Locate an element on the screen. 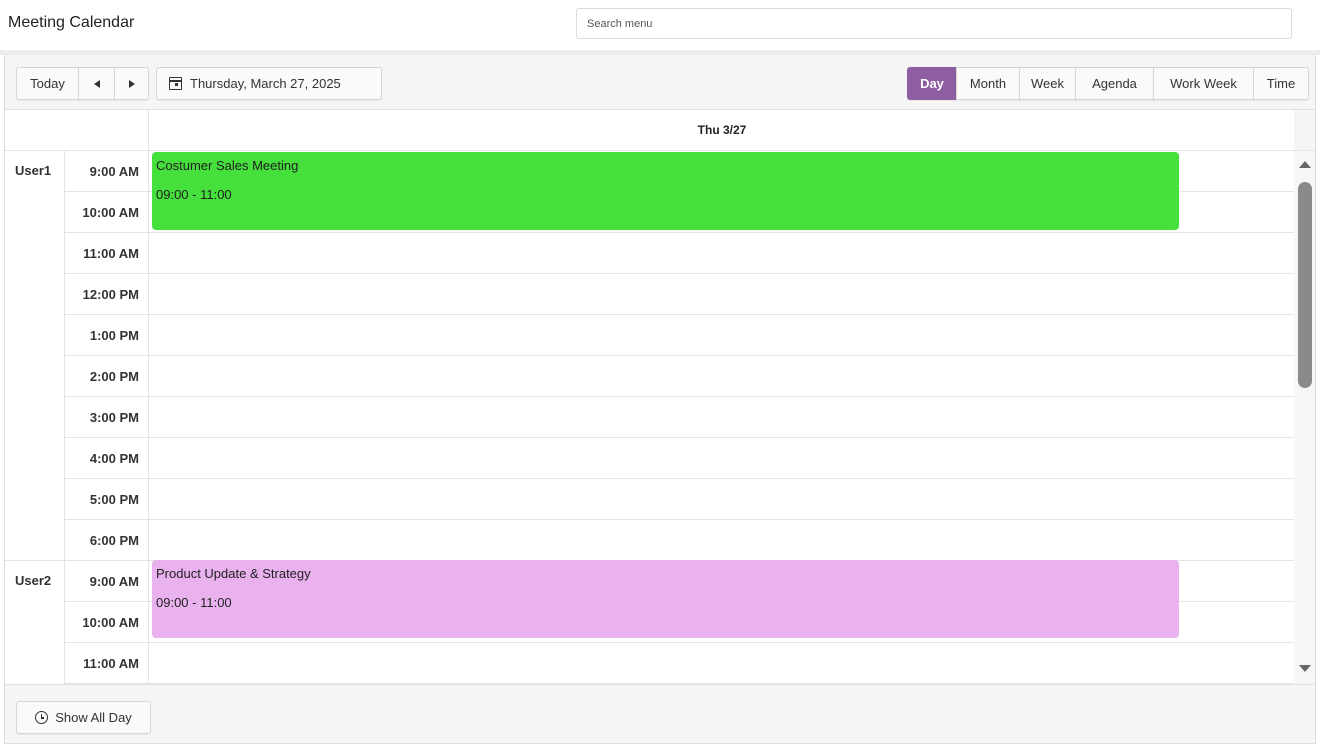 The image size is (1320, 744). show-all-day-label: Show All Day is located at coordinates (93, 717).